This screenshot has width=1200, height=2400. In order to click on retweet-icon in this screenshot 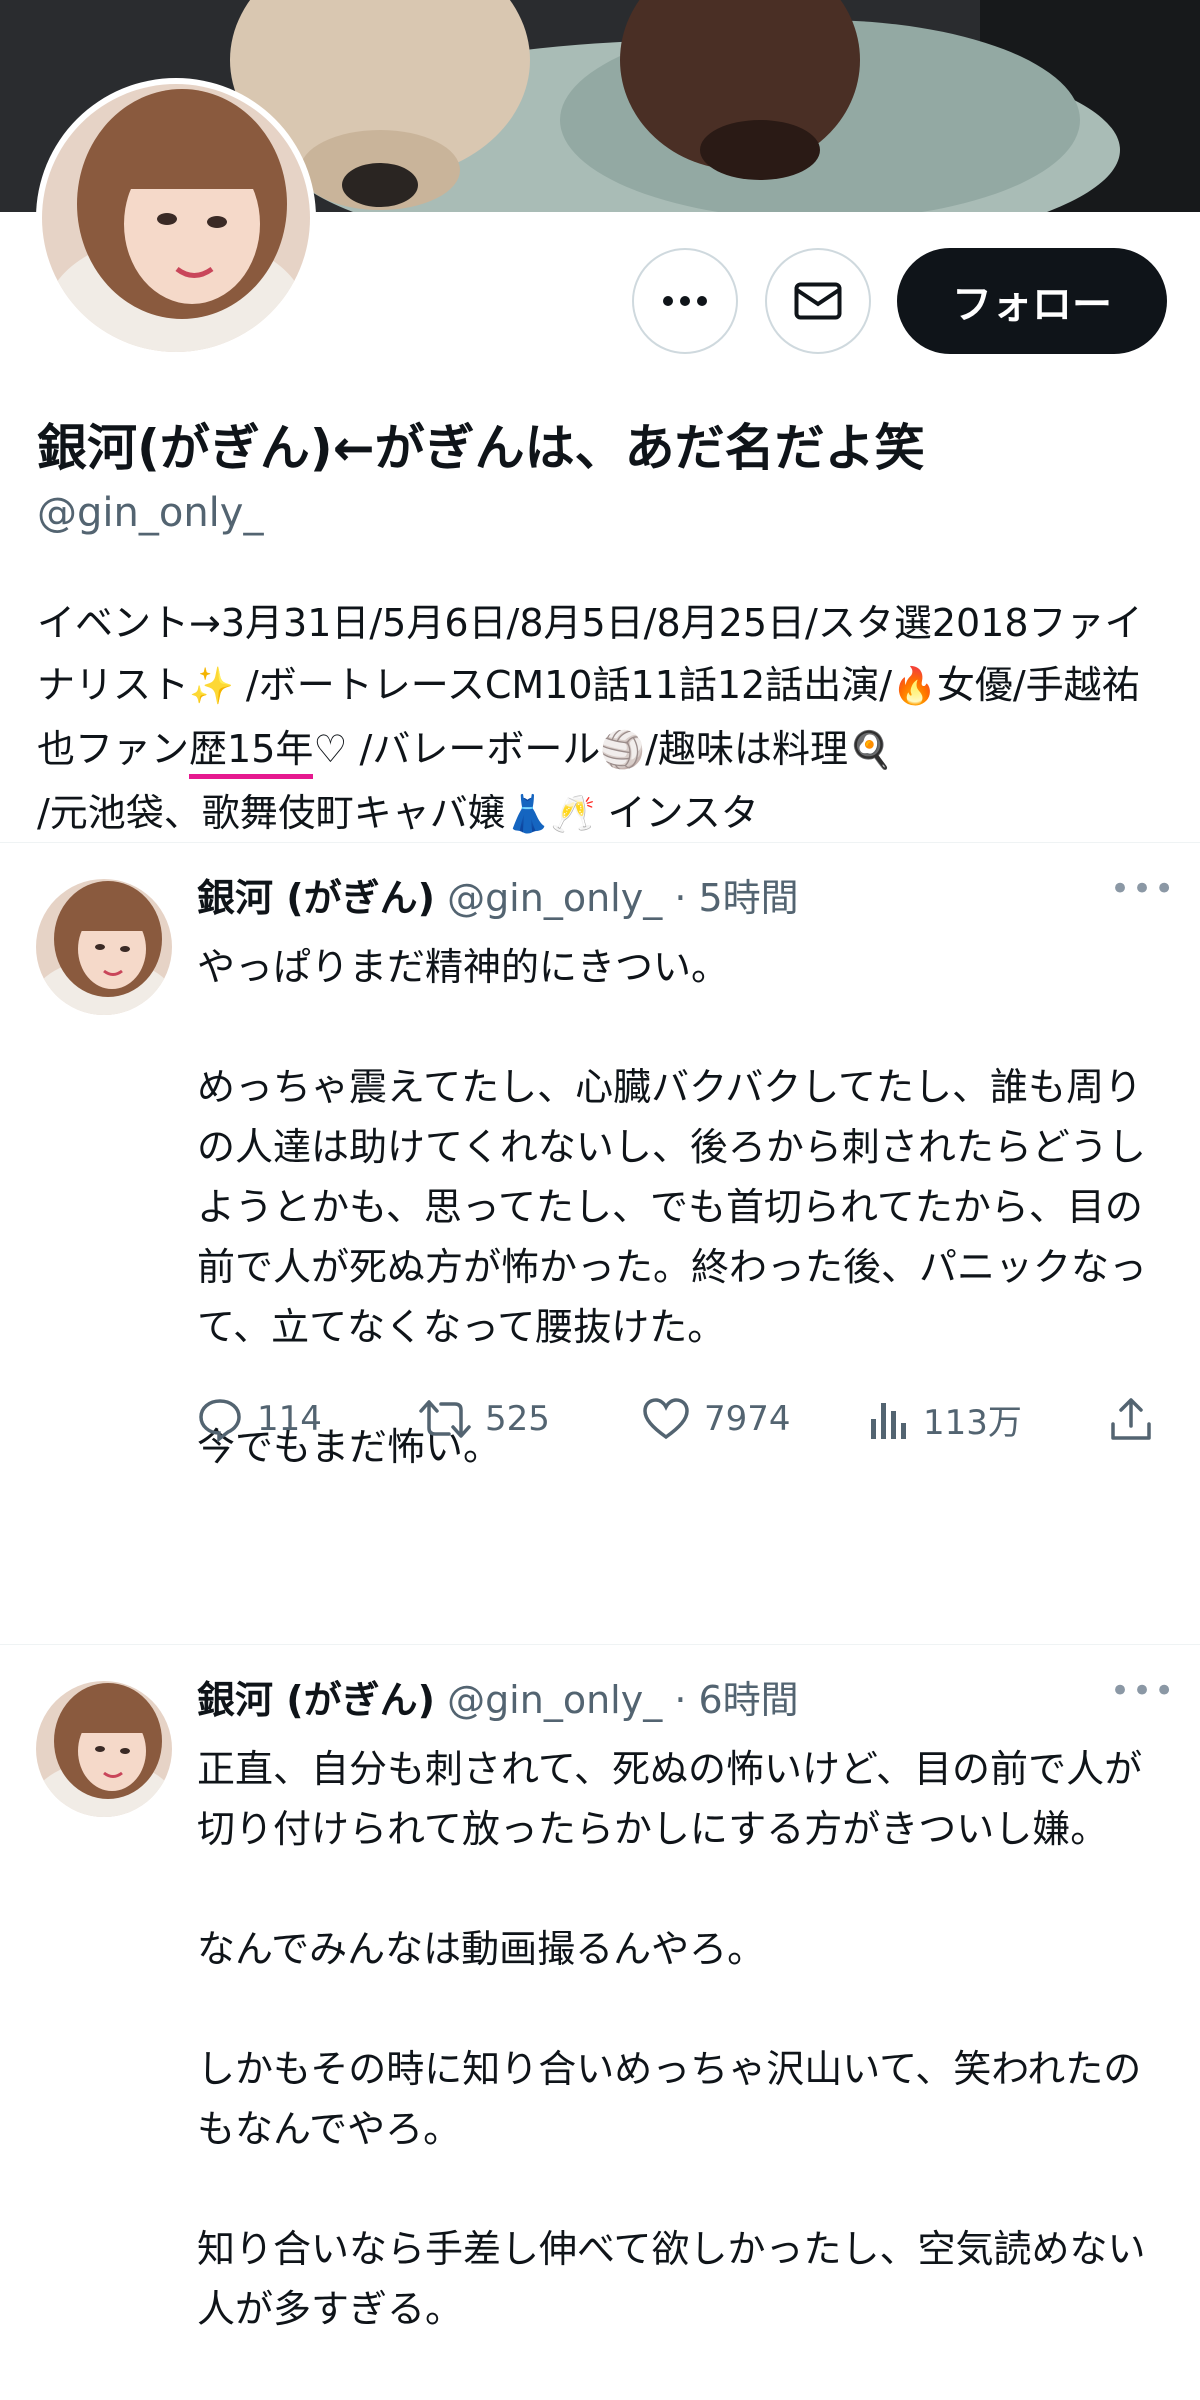, I will do `click(445, 1419)`.